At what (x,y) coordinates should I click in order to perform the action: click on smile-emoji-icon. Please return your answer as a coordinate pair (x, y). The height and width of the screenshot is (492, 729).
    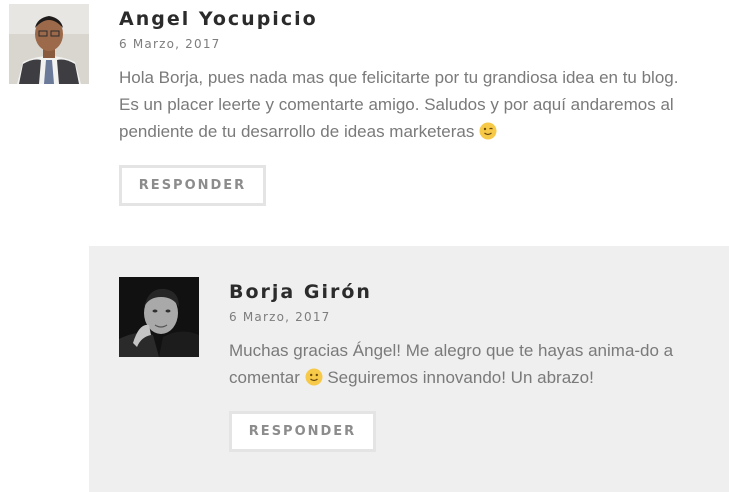
    Looking at the image, I should click on (314, 377).